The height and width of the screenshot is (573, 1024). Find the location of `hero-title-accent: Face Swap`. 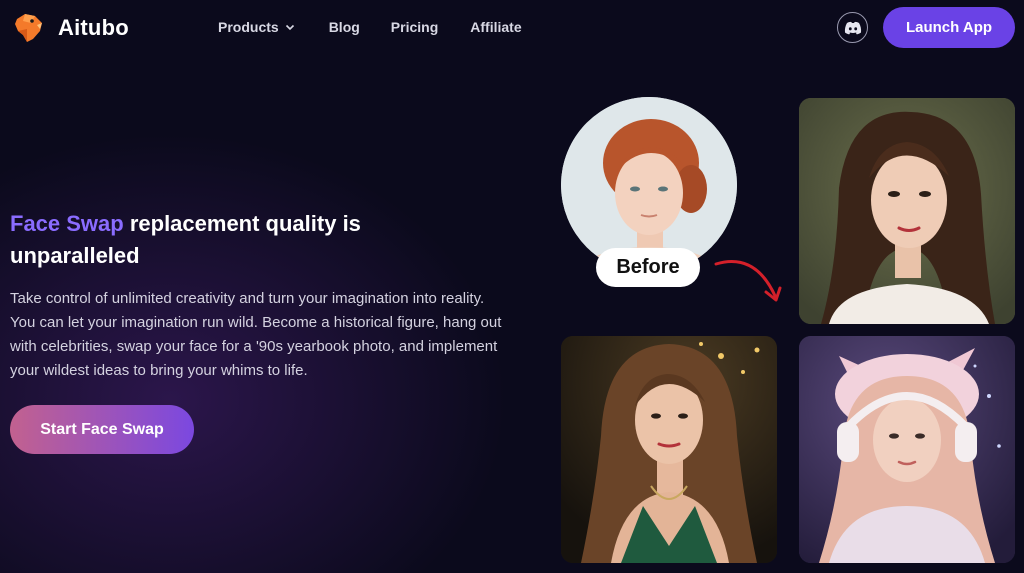

hero-title-accent: Face Swap is located at coordinates (67, 223).